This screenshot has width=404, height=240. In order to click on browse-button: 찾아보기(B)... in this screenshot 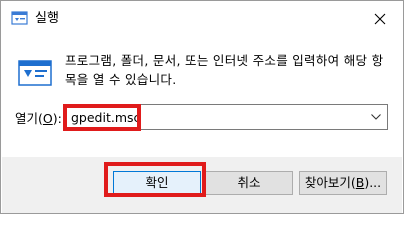, I will do `click(343, 183)`.